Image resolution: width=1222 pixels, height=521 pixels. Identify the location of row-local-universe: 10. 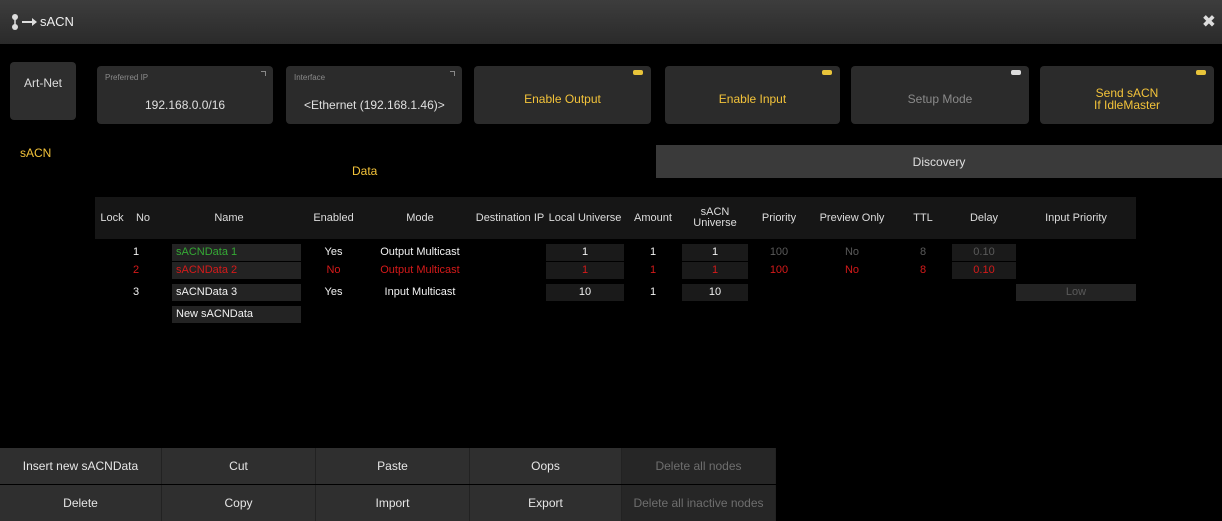
(585, 292).